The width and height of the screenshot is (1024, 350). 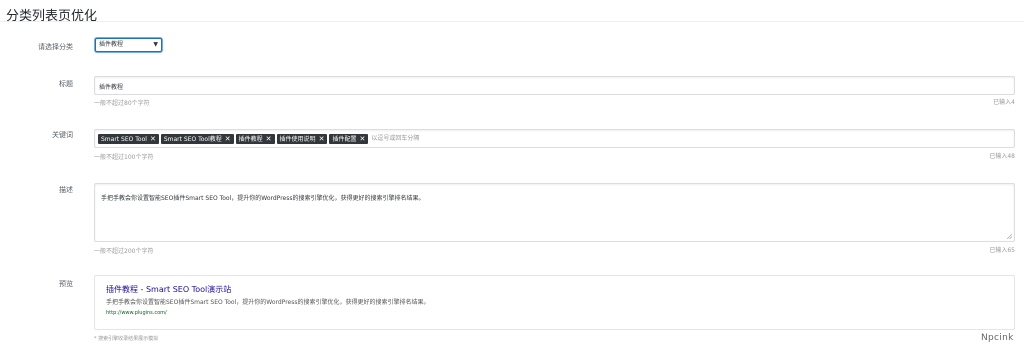 What do you see at coordinates (169, 289) in the screenshot?
I see `preview-title: 插件教程 - Smart SEO Tool演示站` at bounding box center [169, 289].